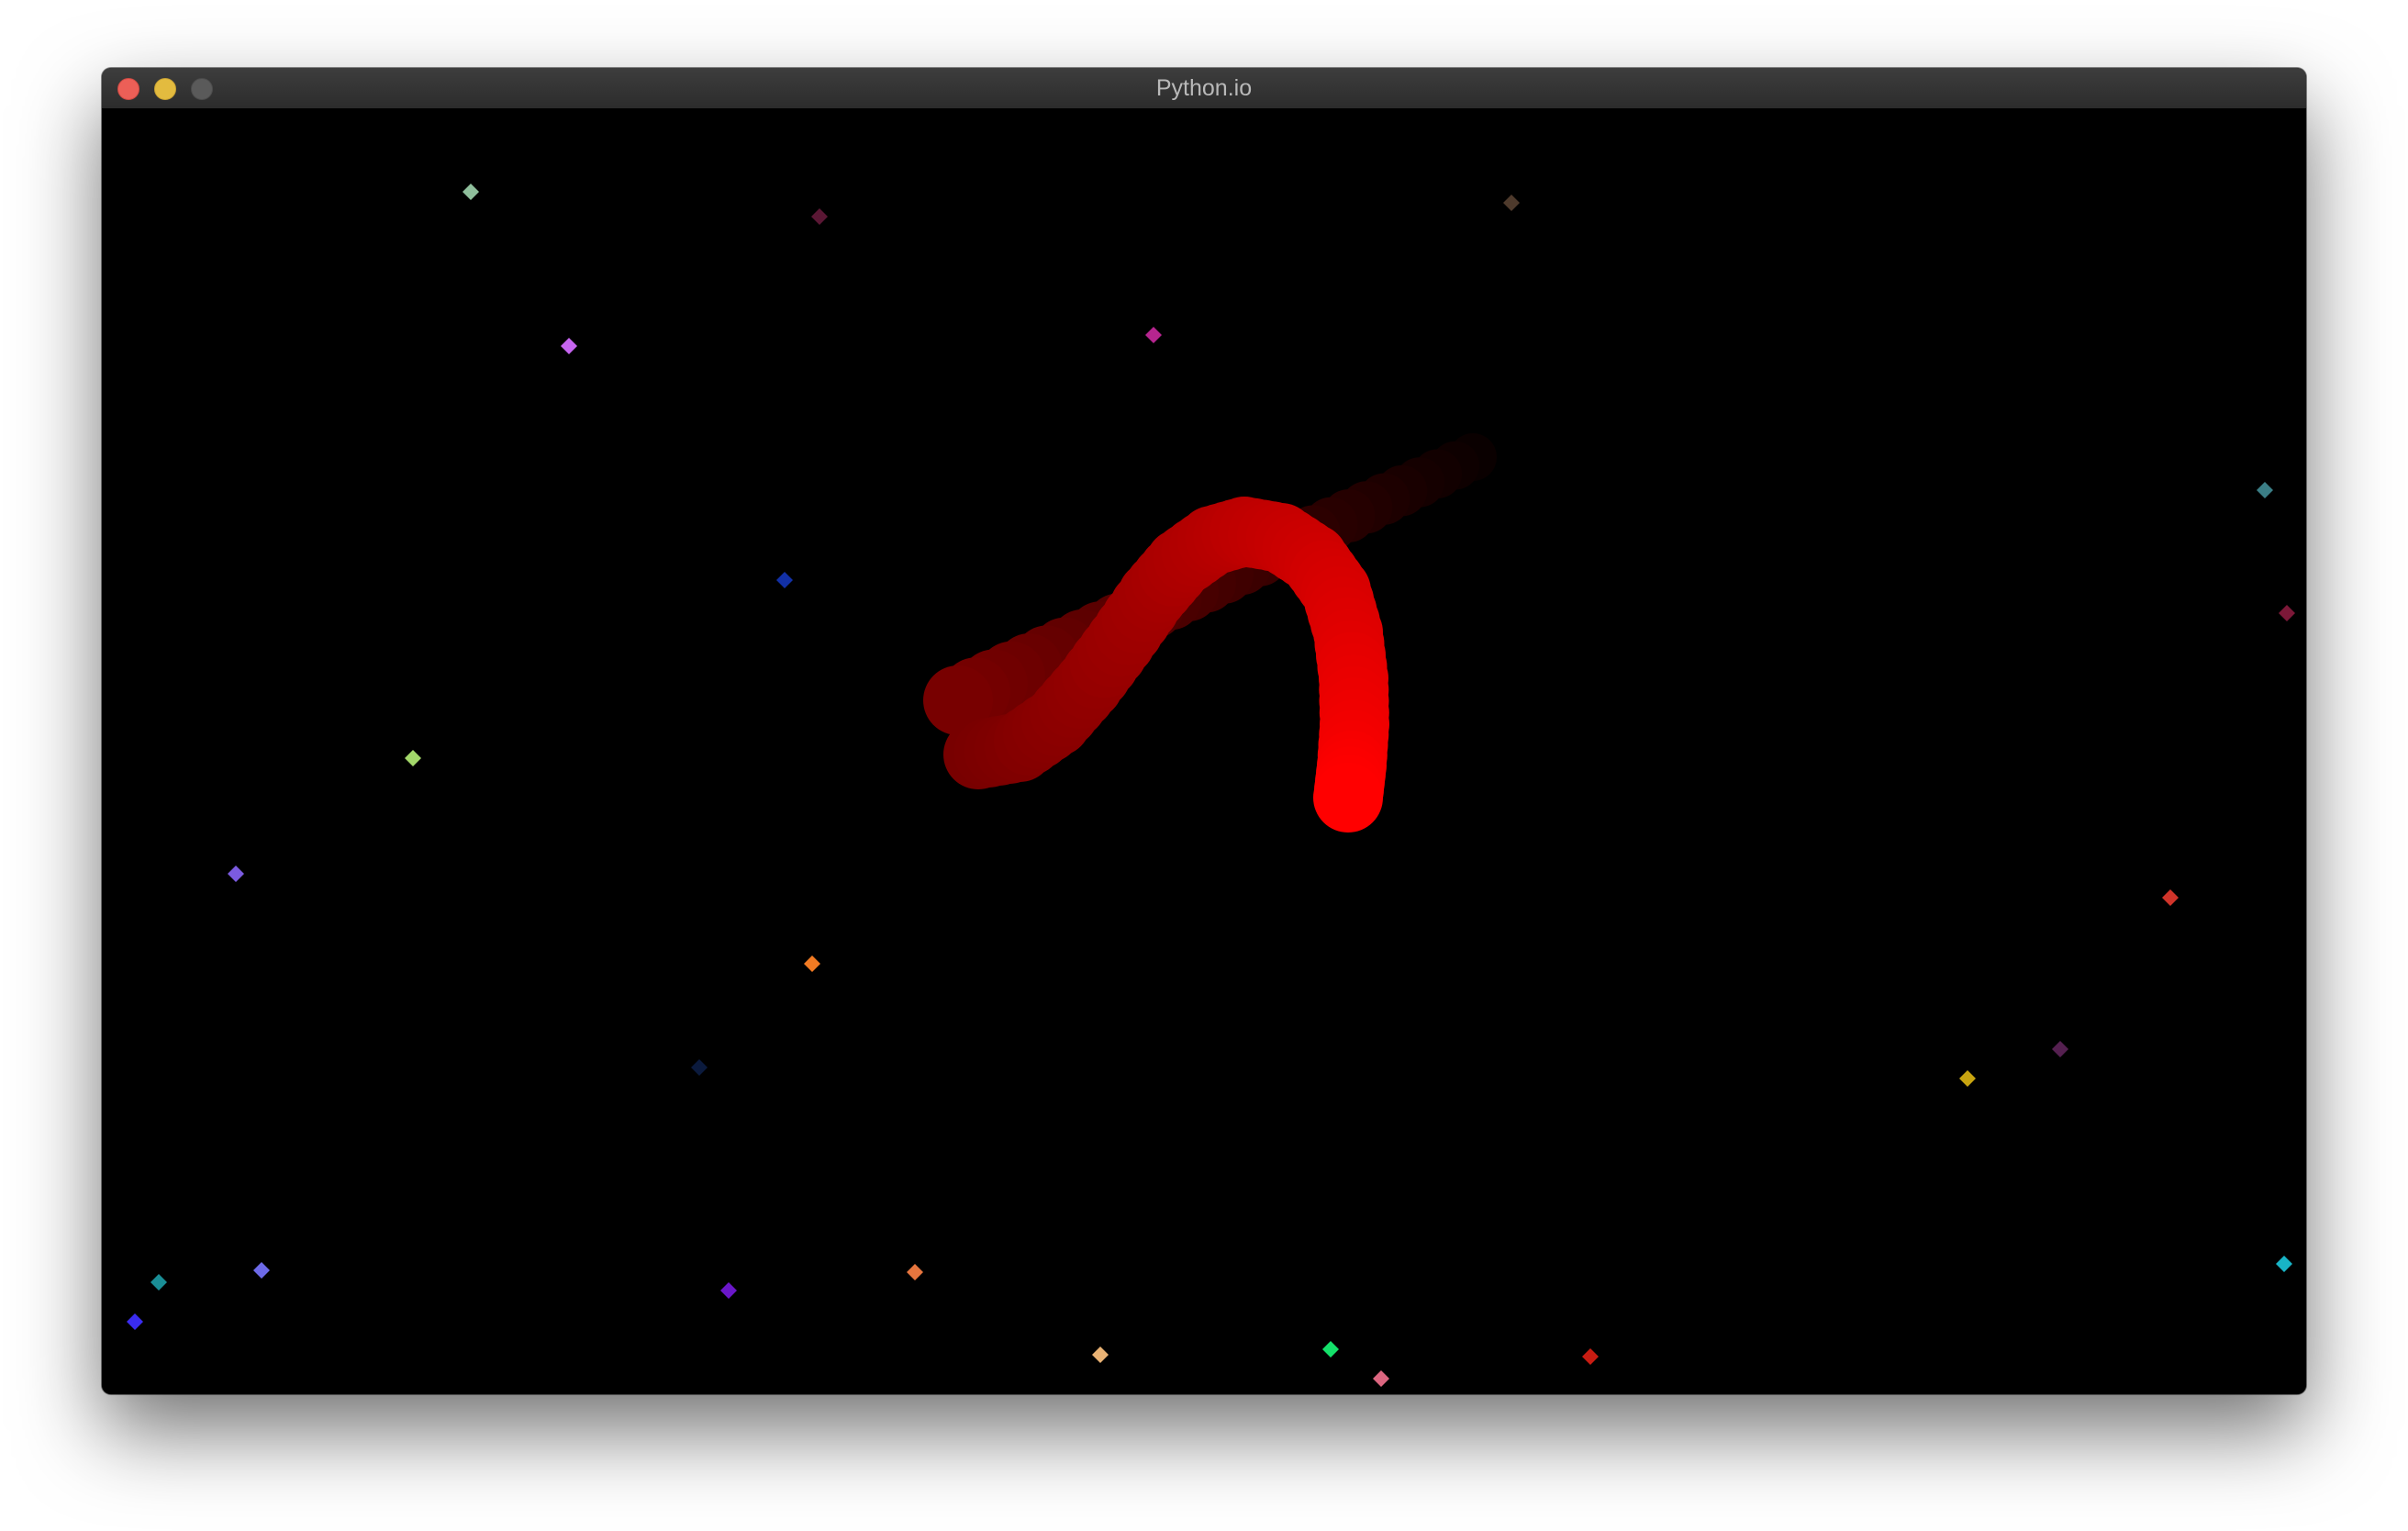 This screenshot has width=2408, height=1531. Describe the element at coordinates (1348, 798) in the screenshot. I see `player-snake-head` at that location.